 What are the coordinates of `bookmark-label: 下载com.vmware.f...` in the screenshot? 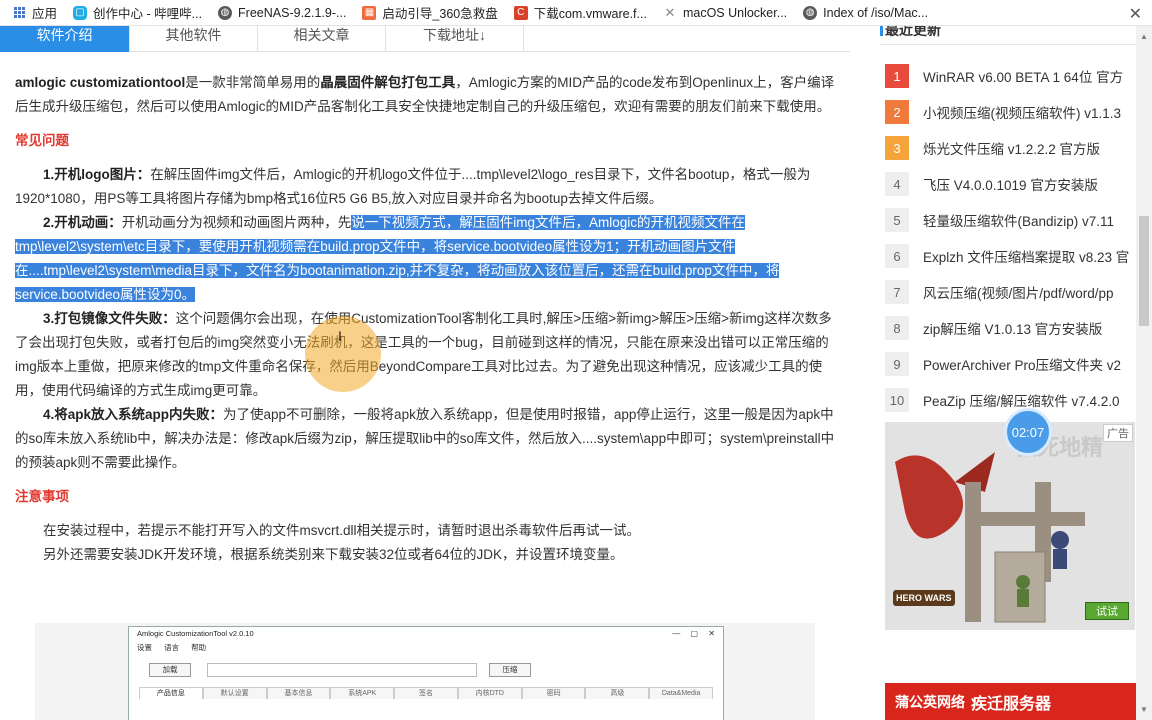 It's located at (590, 14).